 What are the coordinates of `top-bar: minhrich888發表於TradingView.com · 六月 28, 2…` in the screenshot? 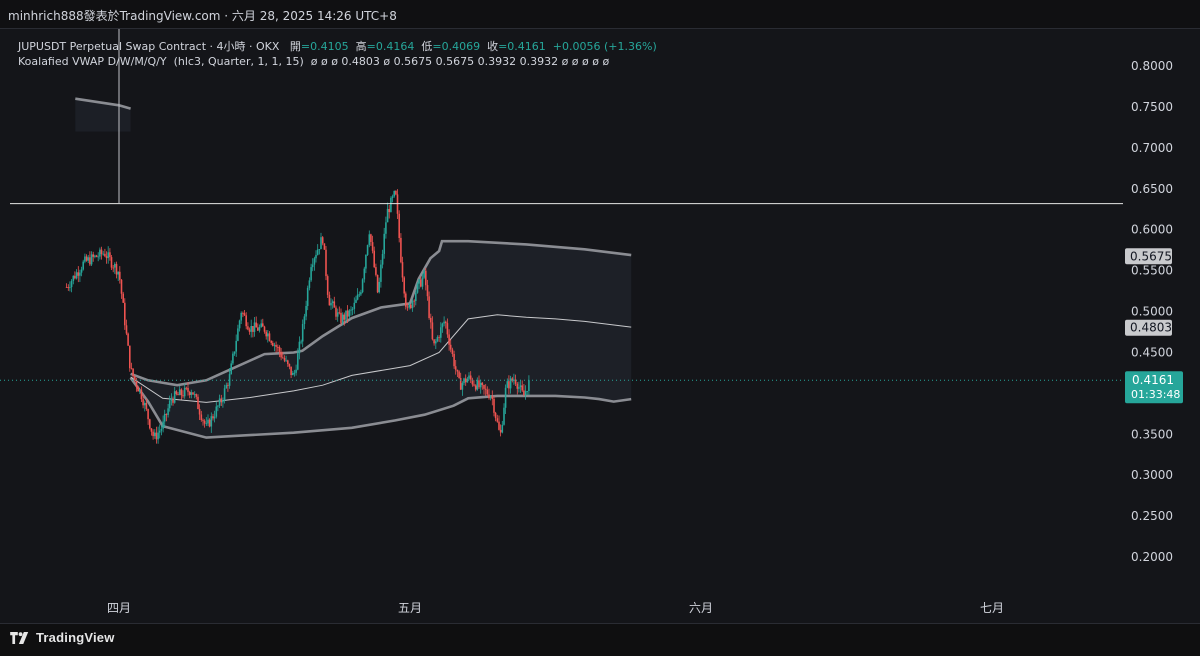 It's located at (600, 14).